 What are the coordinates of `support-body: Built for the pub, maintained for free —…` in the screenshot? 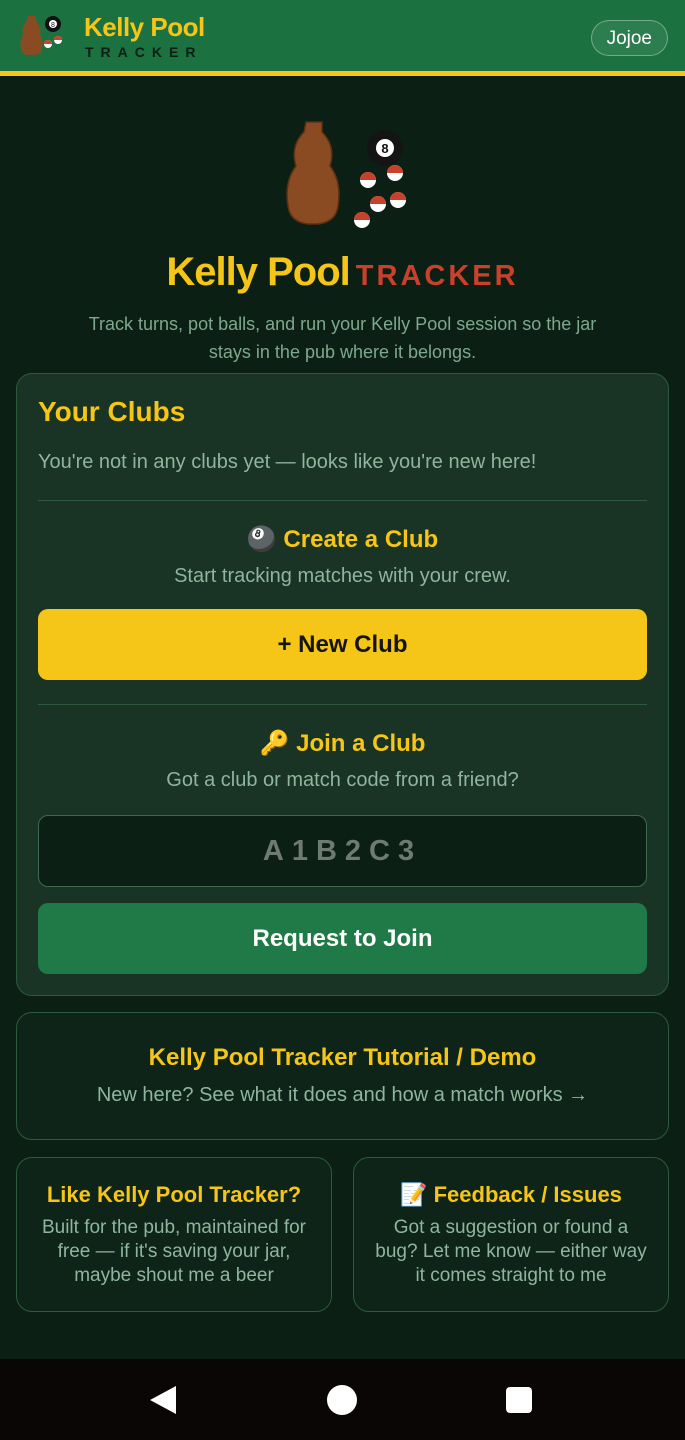 It's located at (174, 1251).